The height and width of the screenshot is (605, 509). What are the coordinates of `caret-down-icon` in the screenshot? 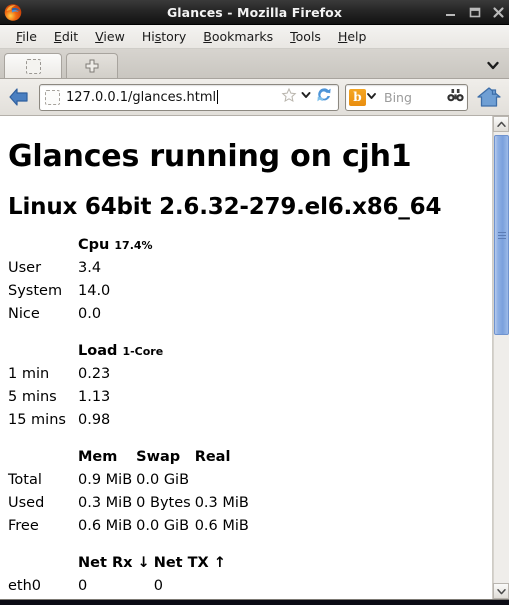 It's located at (501, 591).